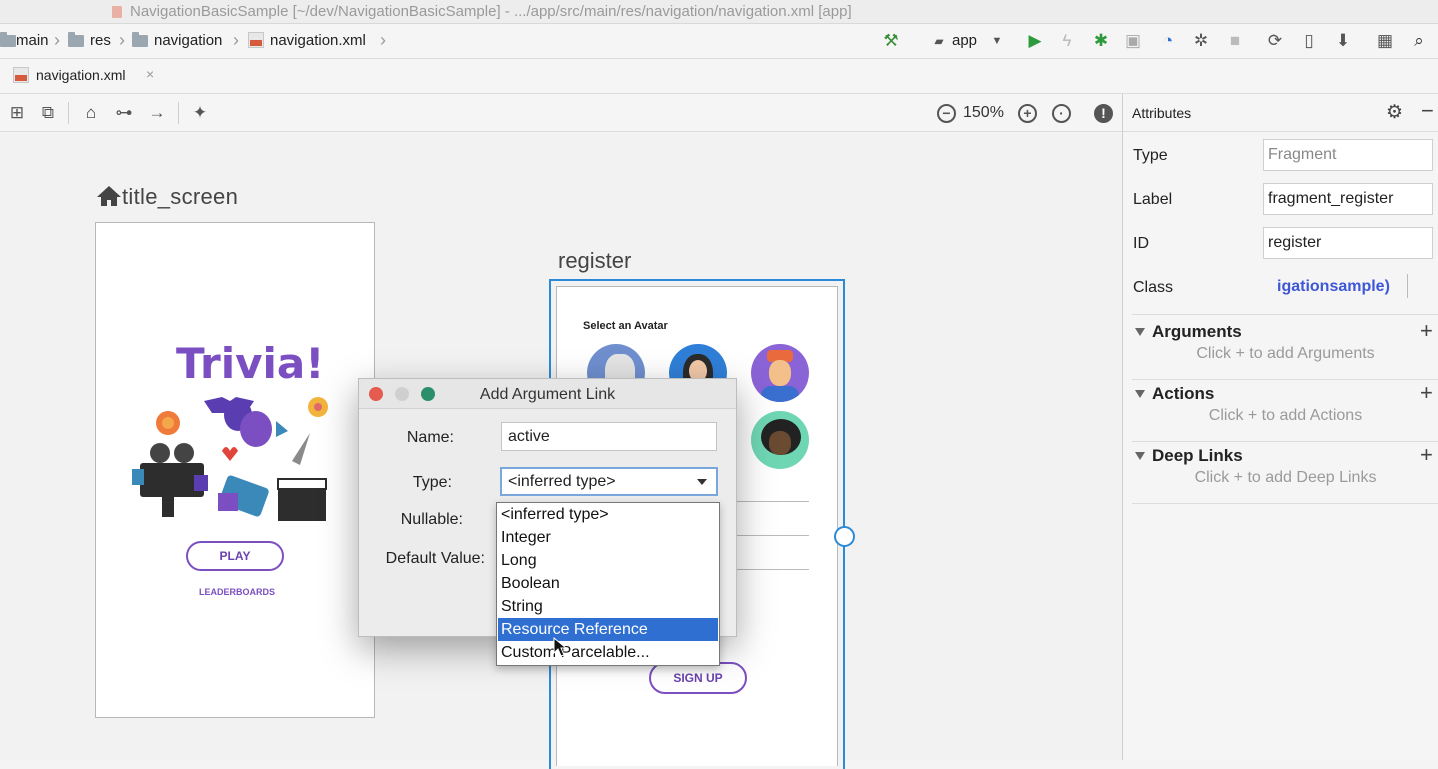 The image size is (1438, 769). I want to click on home-icon: ⌂, so click(91, 113).